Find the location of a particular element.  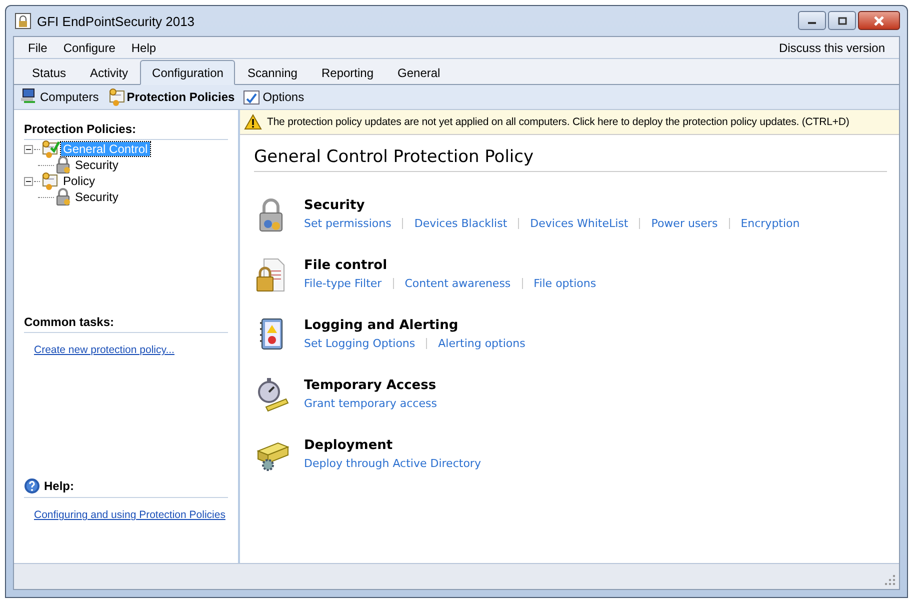

section-title: Temporary Access is located at coordinates (370, 385).